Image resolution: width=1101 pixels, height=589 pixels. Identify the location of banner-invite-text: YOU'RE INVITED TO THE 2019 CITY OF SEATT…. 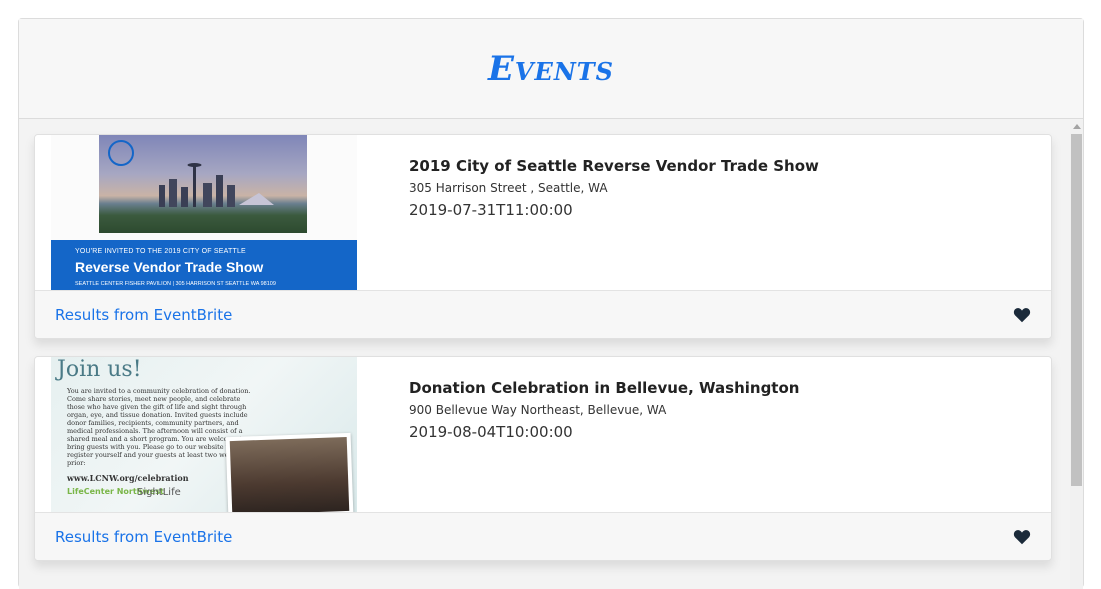
(160, 251).